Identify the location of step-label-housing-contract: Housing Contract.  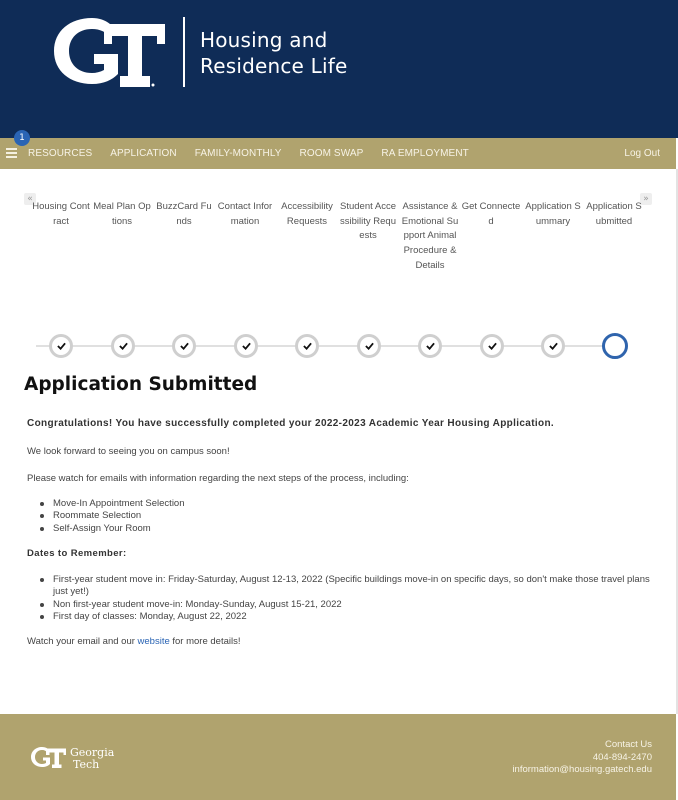
(61, 214).